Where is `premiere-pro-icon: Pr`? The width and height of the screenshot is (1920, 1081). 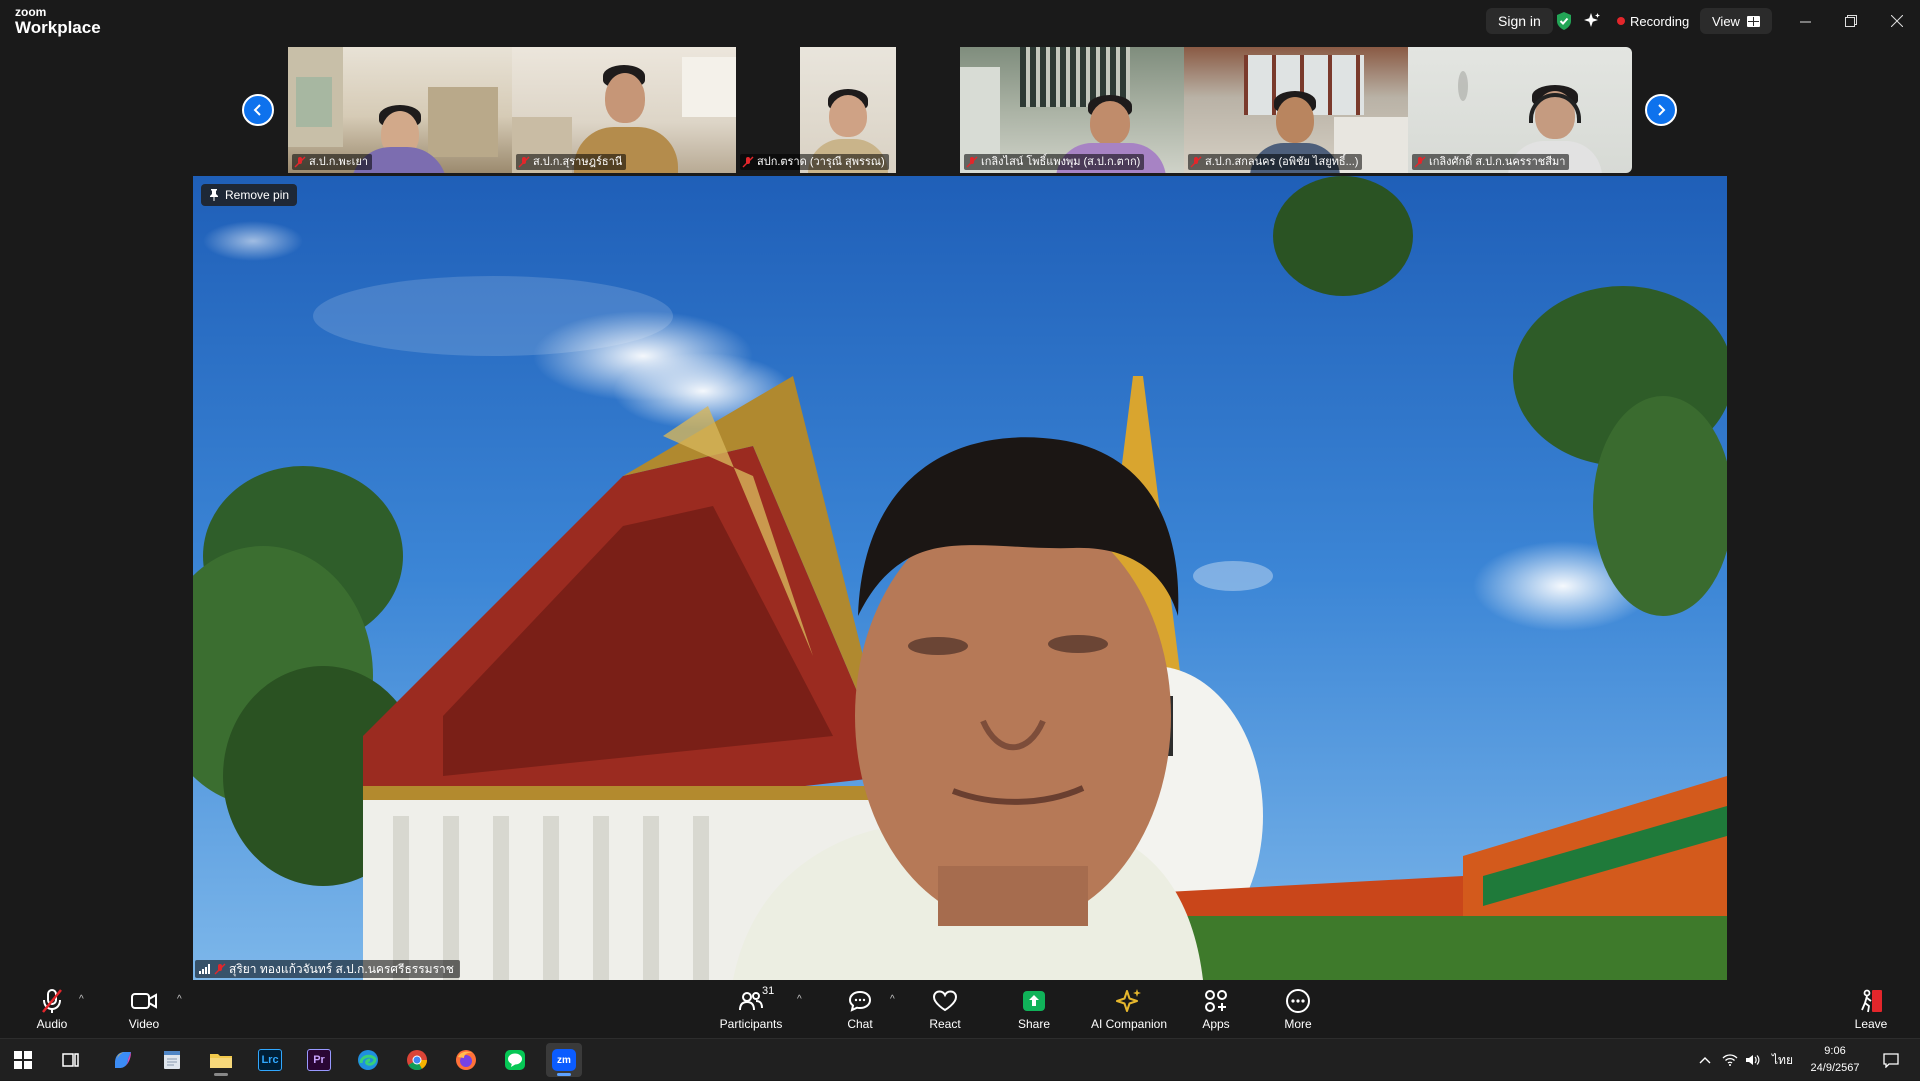 premiere-pro-icon: Pr is located at coordinates (319, 1060).